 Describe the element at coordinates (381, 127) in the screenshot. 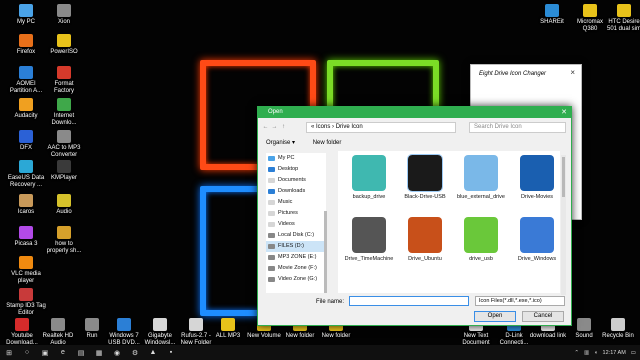

I see `path-box: « Icons › Drive Icon` at that location.